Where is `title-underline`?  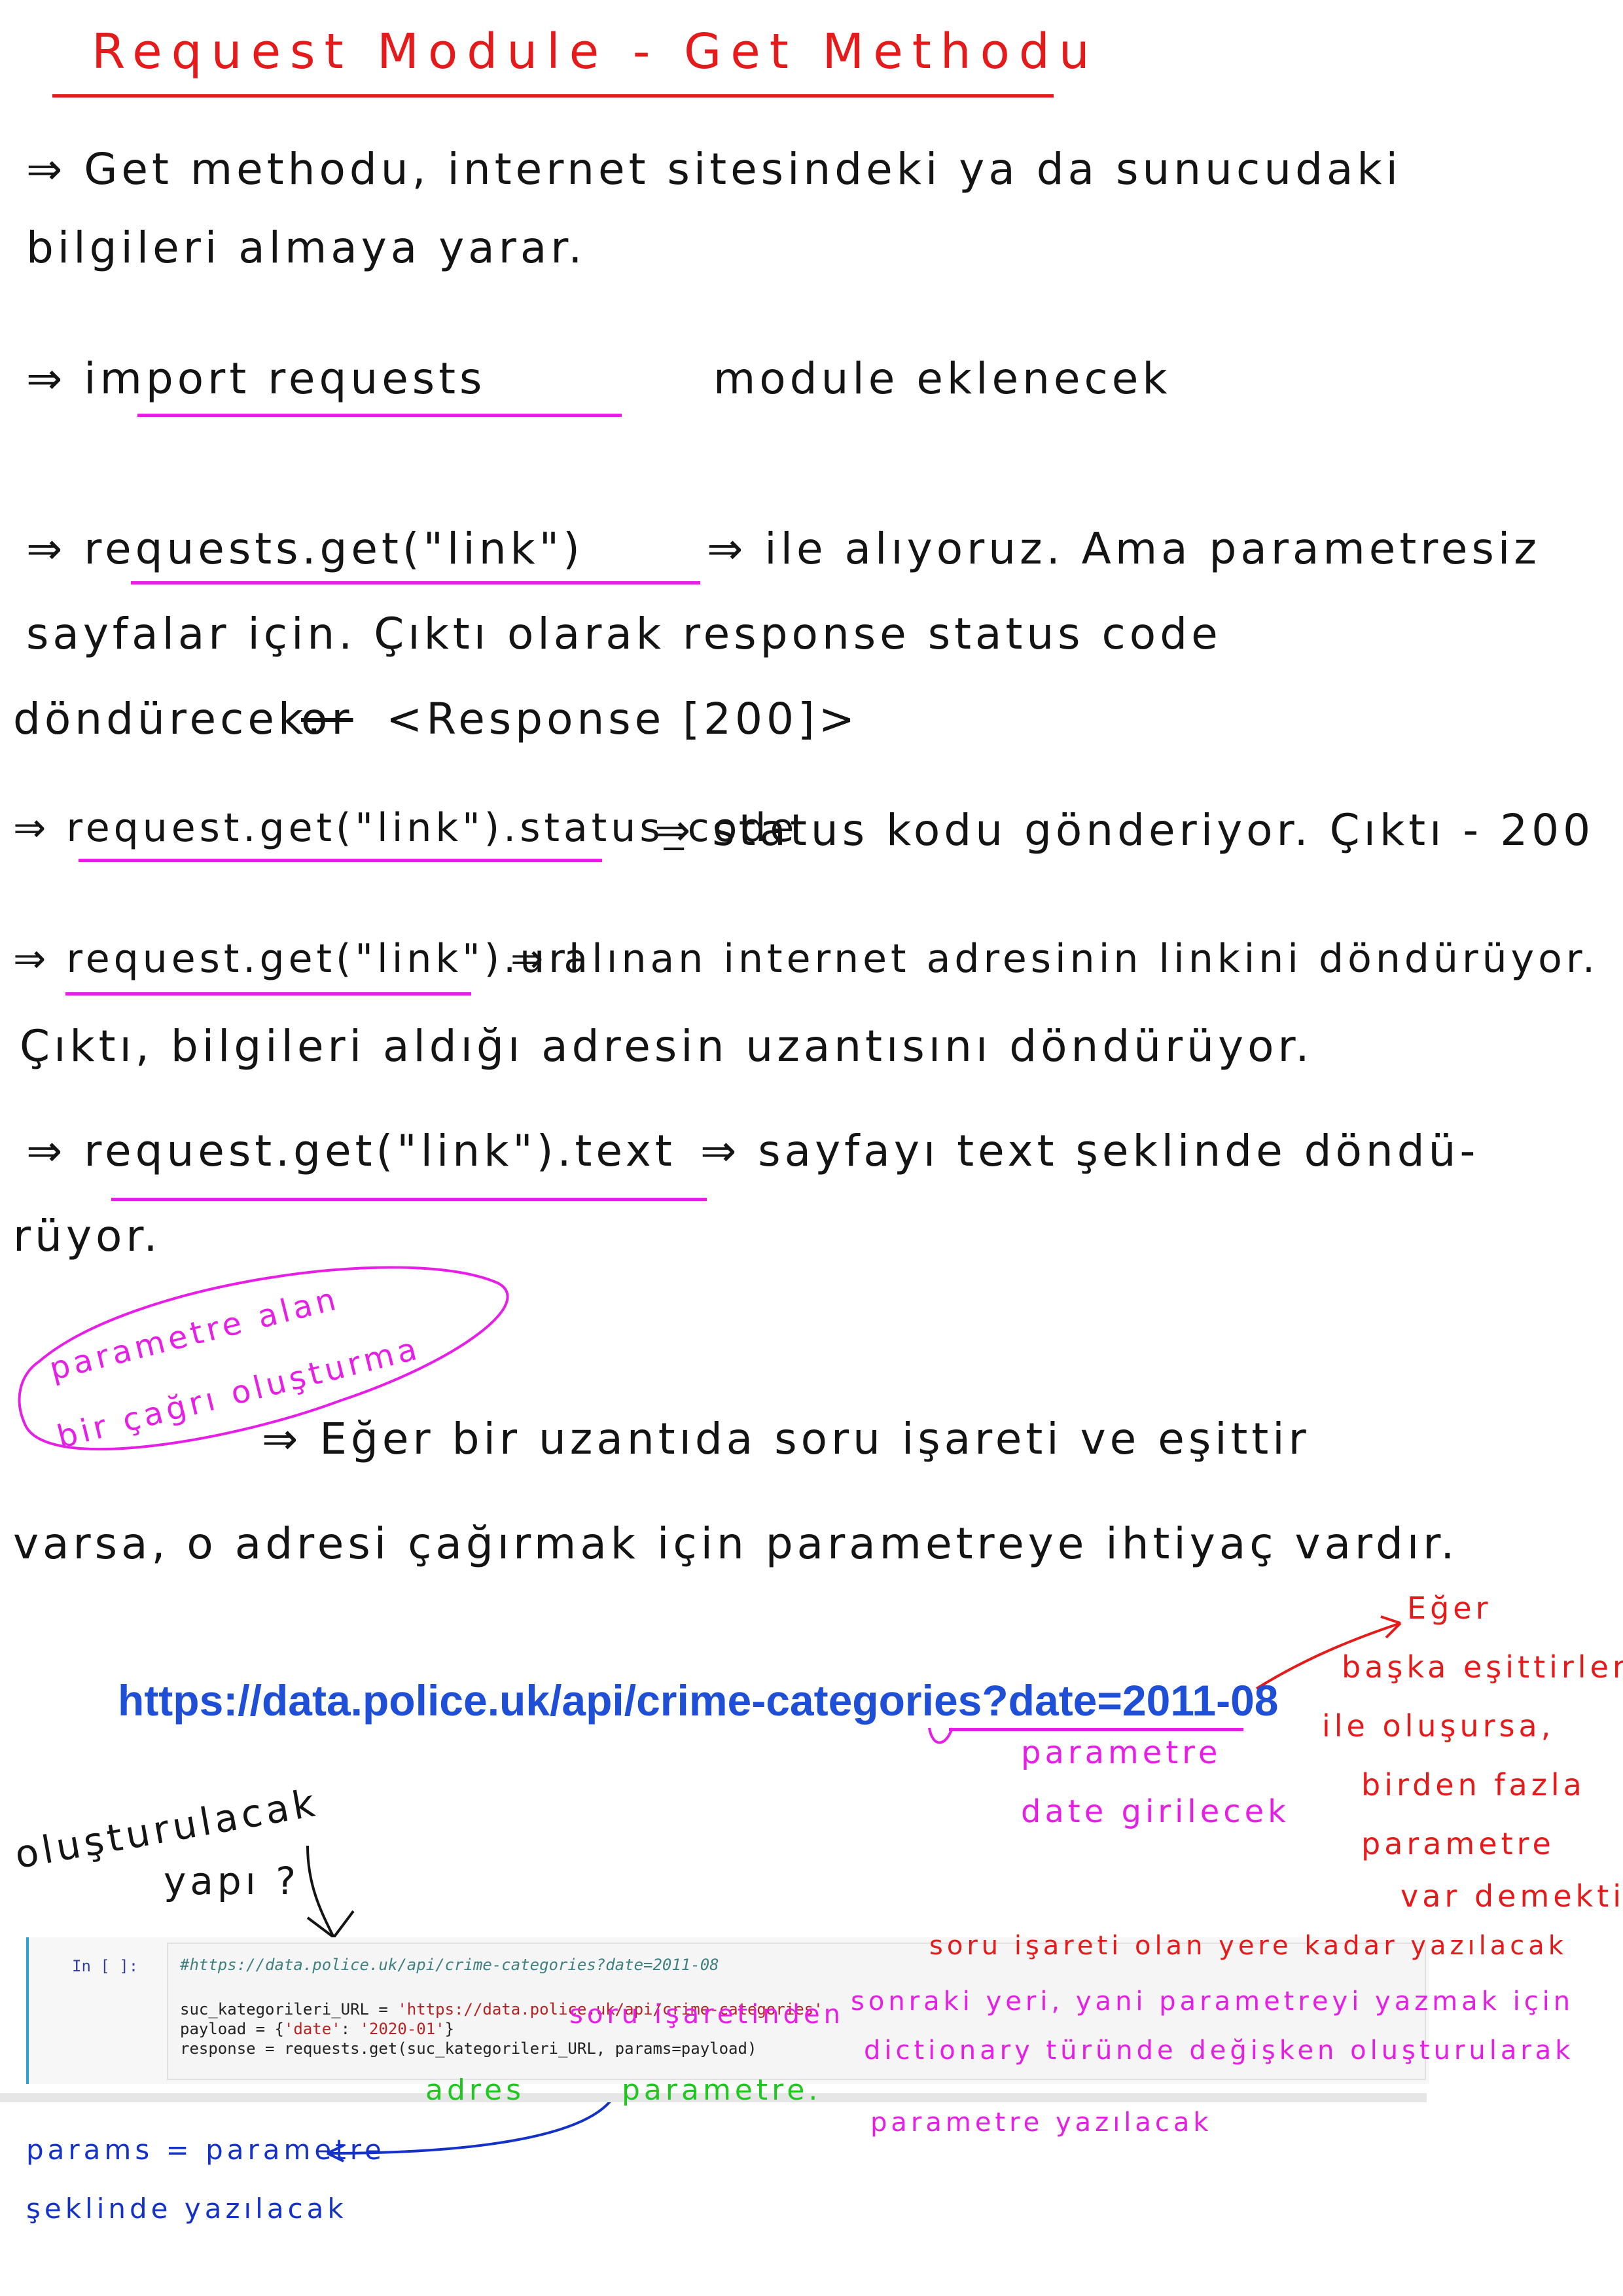 title-underline is located at coordinates (553, 96).